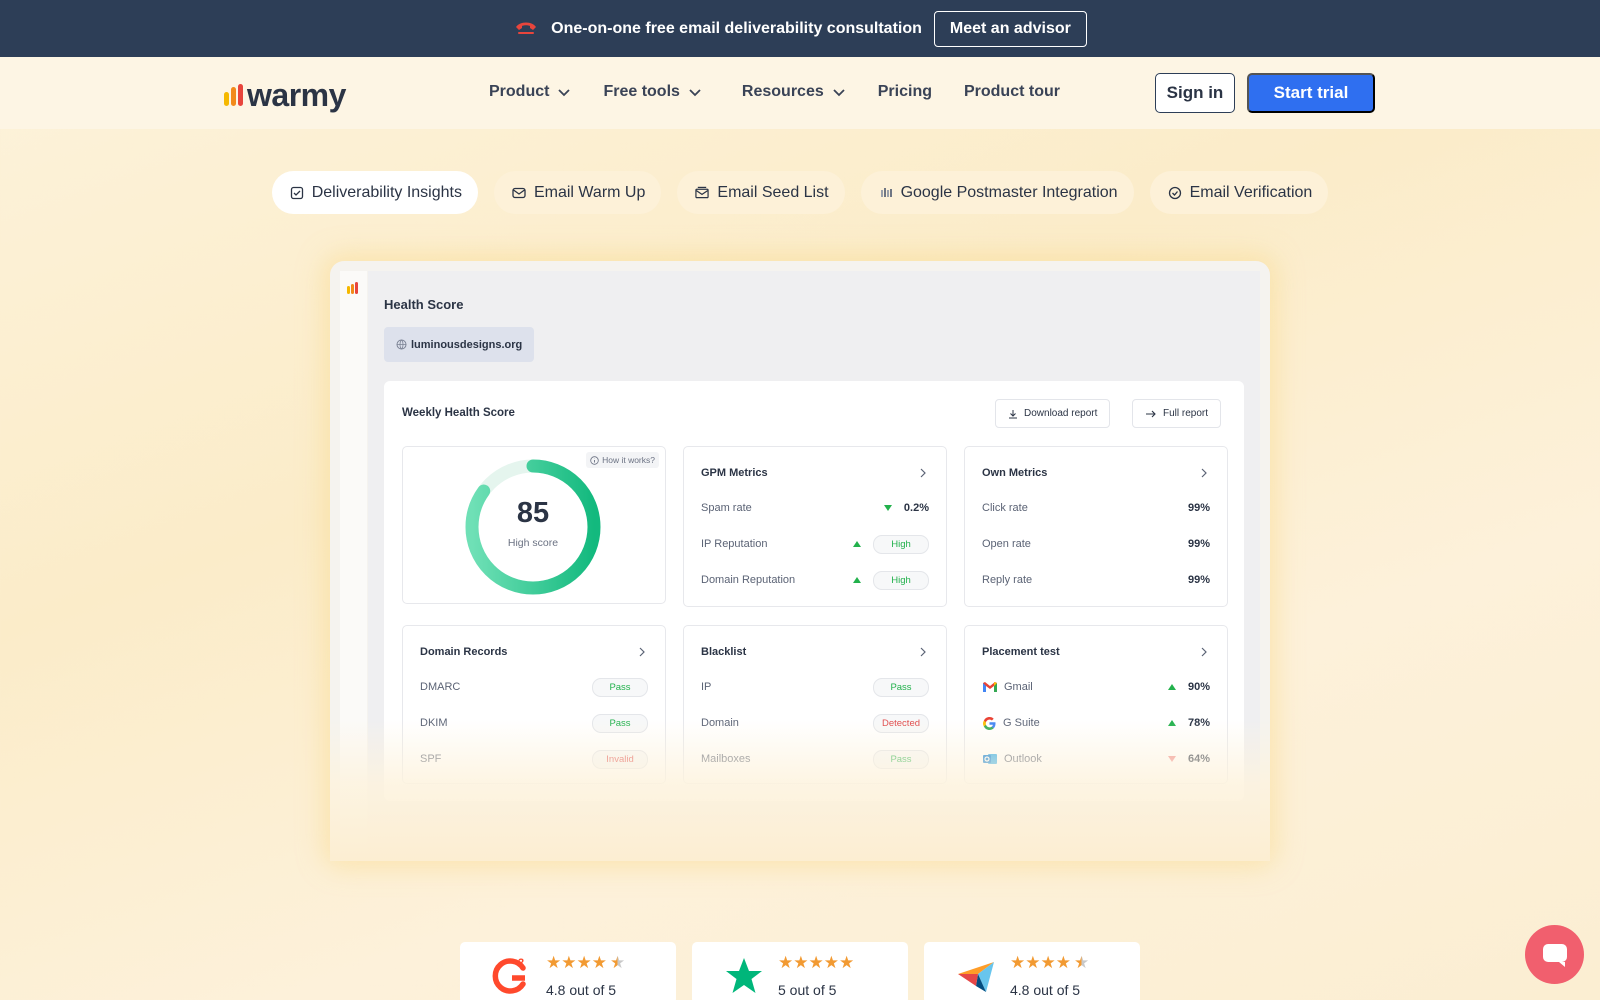 This screenshot has width=1600, height=1000. Describe the element at coordinates (1045, 990) in the screenshot. I see `rating-text: 4.8 out of 5` at that location.